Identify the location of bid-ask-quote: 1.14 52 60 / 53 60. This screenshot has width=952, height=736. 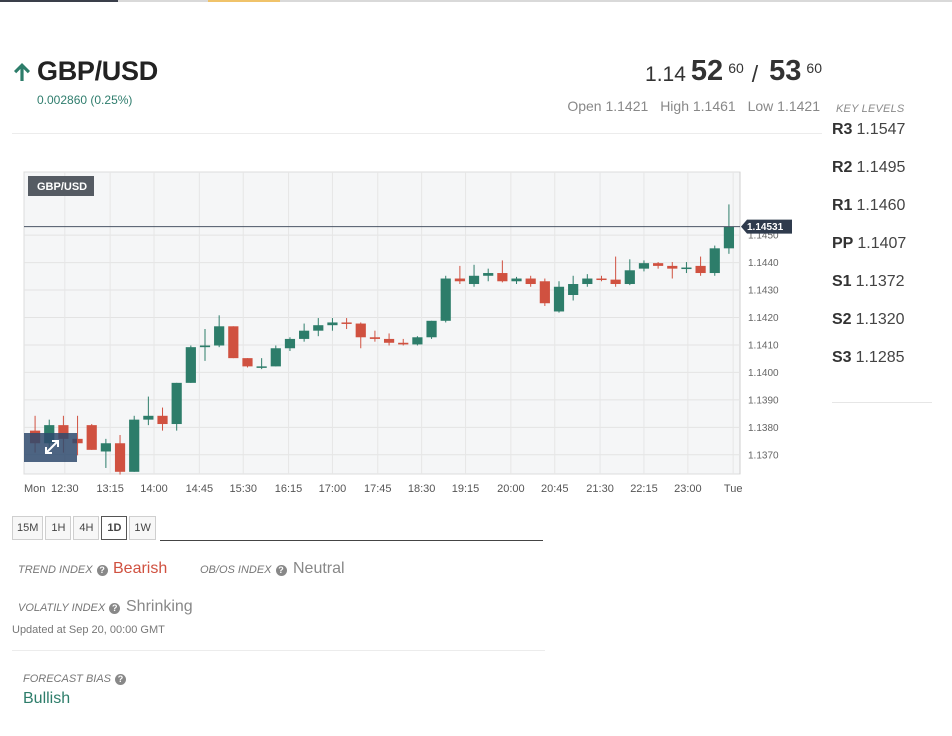
(733, 71).